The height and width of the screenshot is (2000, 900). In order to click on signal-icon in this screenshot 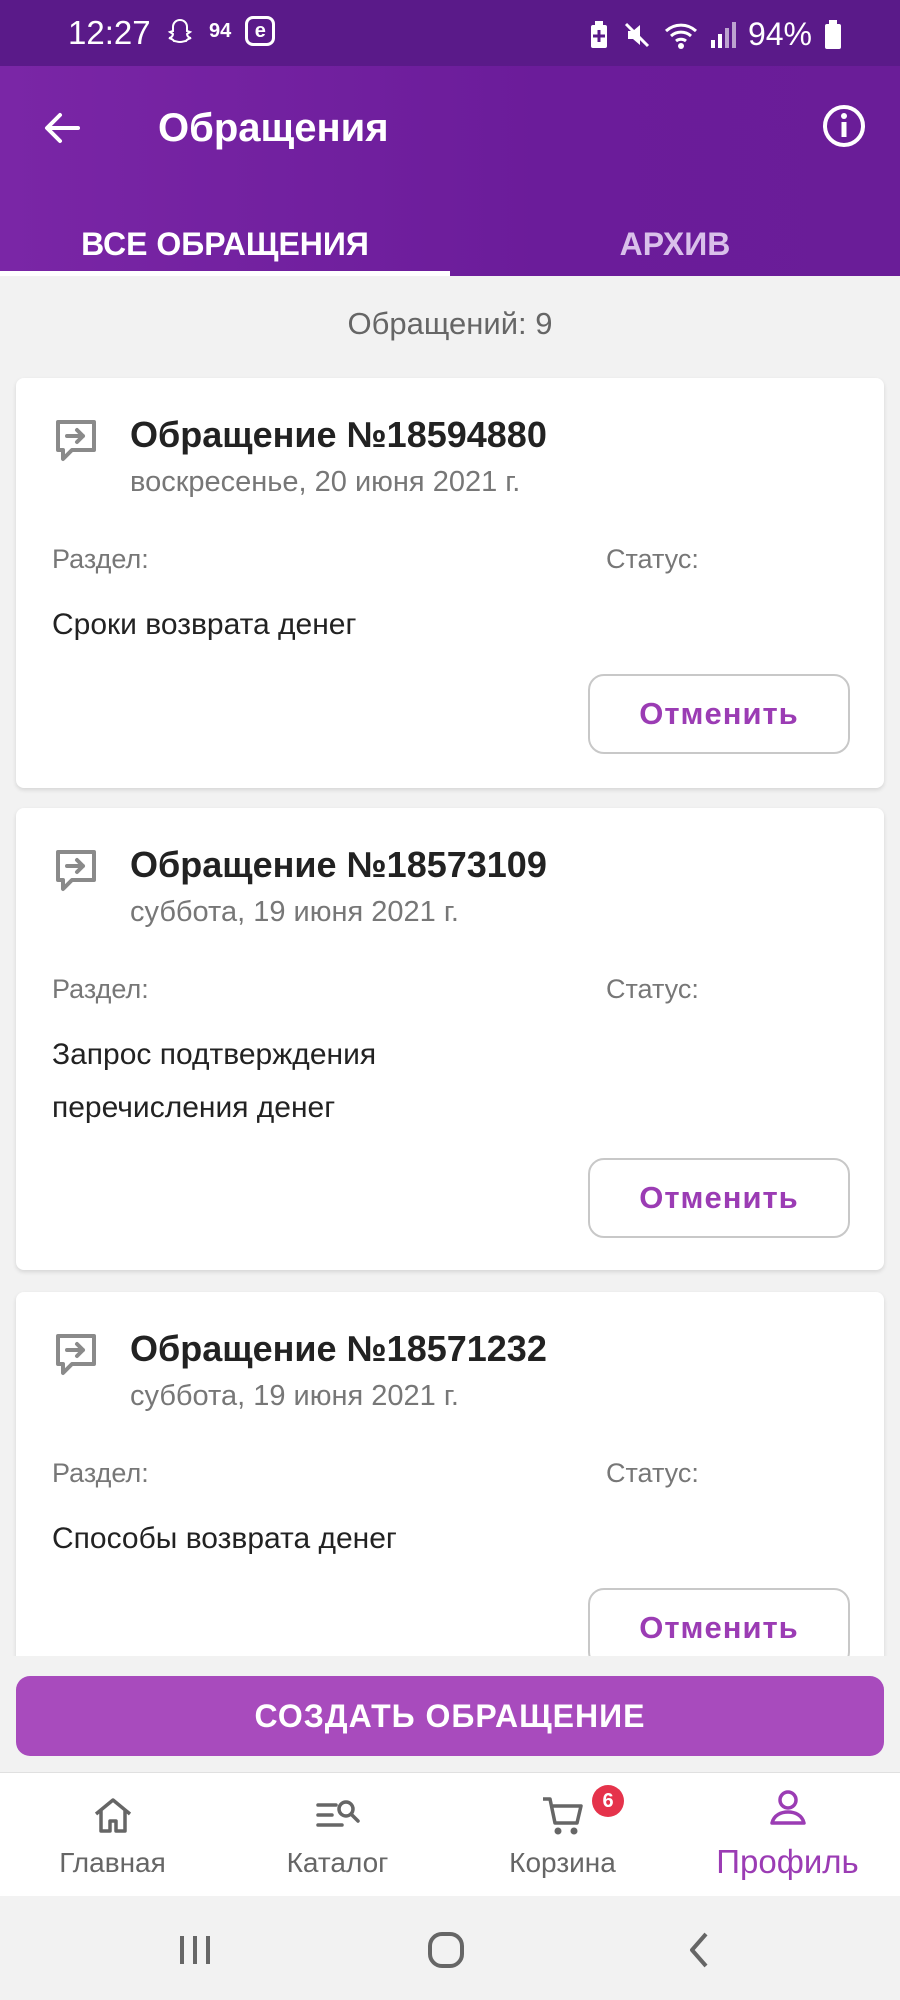, I will do `click(723, 34)`.